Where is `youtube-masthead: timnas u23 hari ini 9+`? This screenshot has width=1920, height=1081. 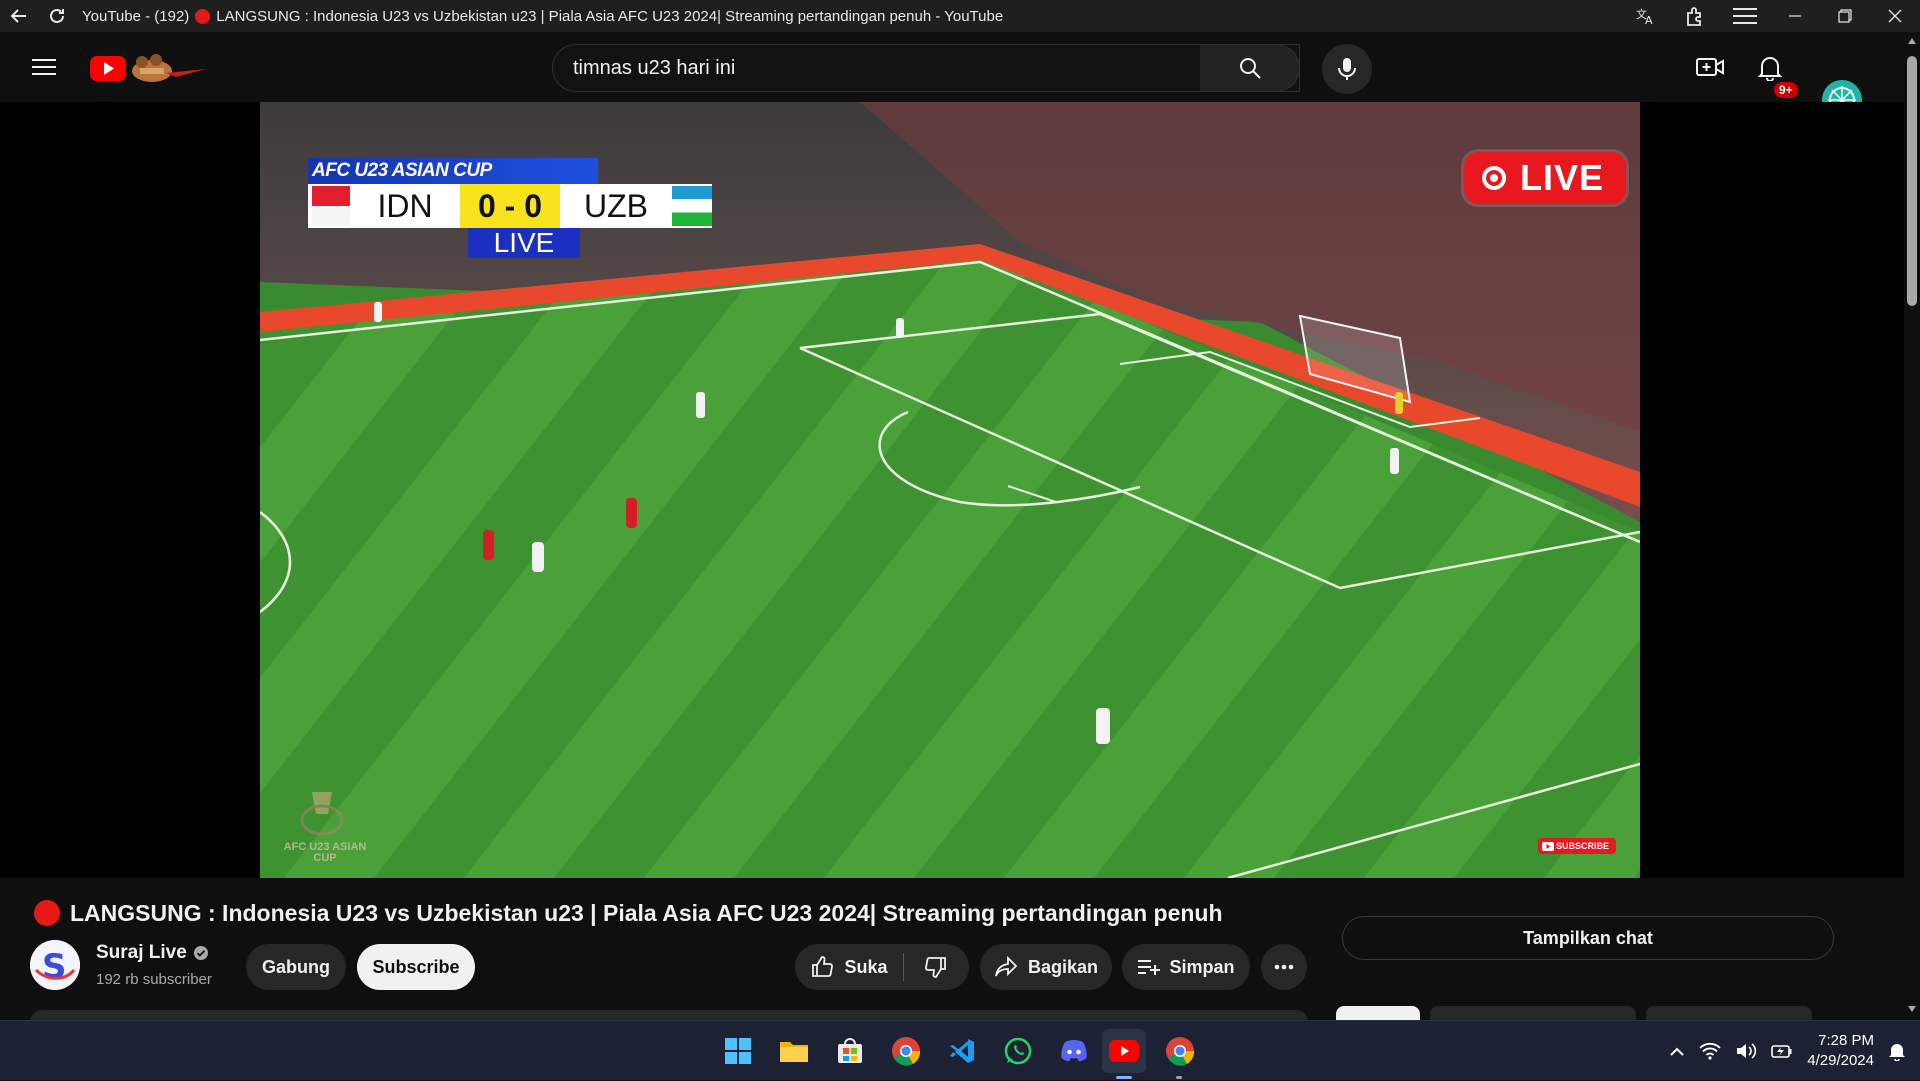
youtube-masthead: timnas u23 hari ini 9+ is located at coordinates (952, 76).